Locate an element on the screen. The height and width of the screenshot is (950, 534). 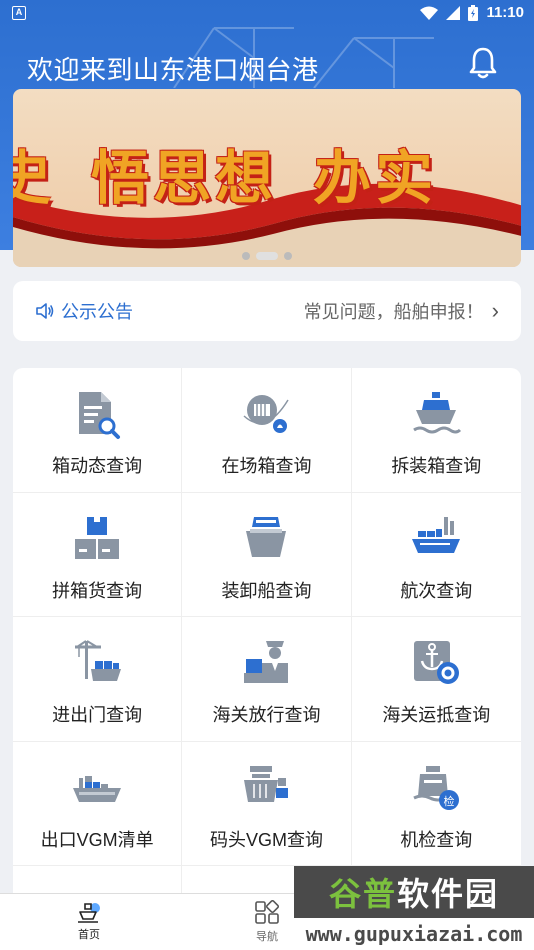
grid-item-label: 海关放行查询 is located at coordinates (266, 715).